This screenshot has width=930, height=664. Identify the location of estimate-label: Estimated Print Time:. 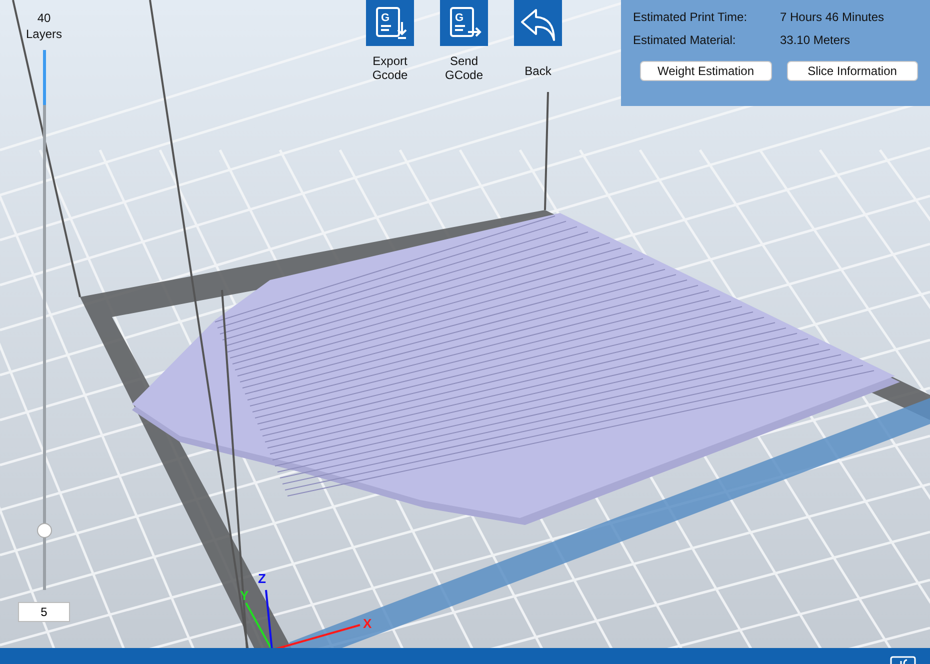
(690, 17).